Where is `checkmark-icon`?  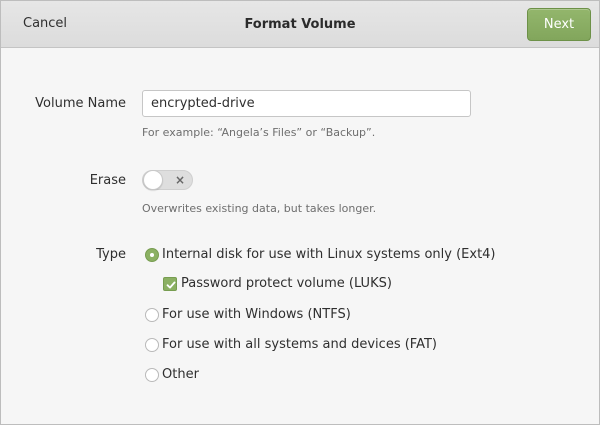
checkmark-icon is located at coordinates (171, 285).